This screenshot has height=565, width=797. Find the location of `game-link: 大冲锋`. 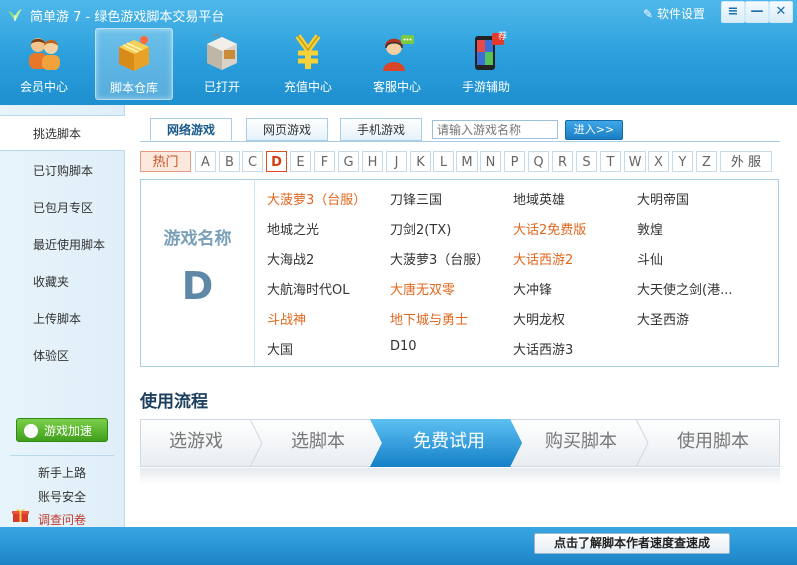

game-link: 大冲锋 is located at coordinates (532, 288).